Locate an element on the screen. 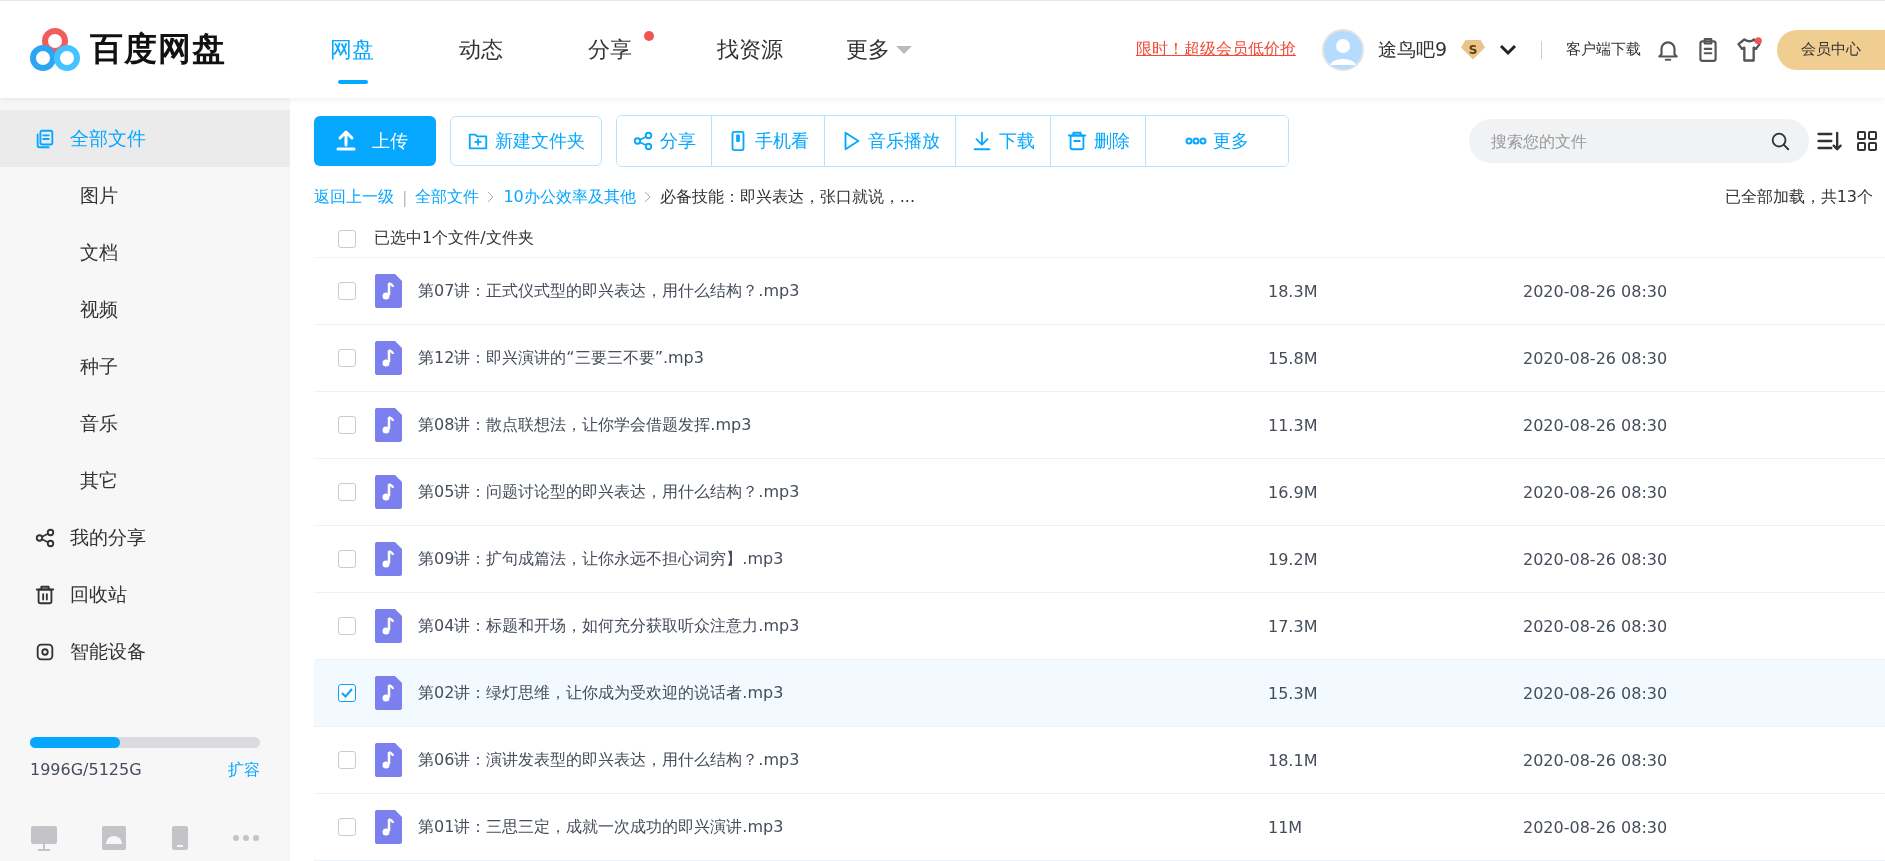 The height and width of the screenshot is (861, 1885). more-icon is located at coordinates (246, 838).